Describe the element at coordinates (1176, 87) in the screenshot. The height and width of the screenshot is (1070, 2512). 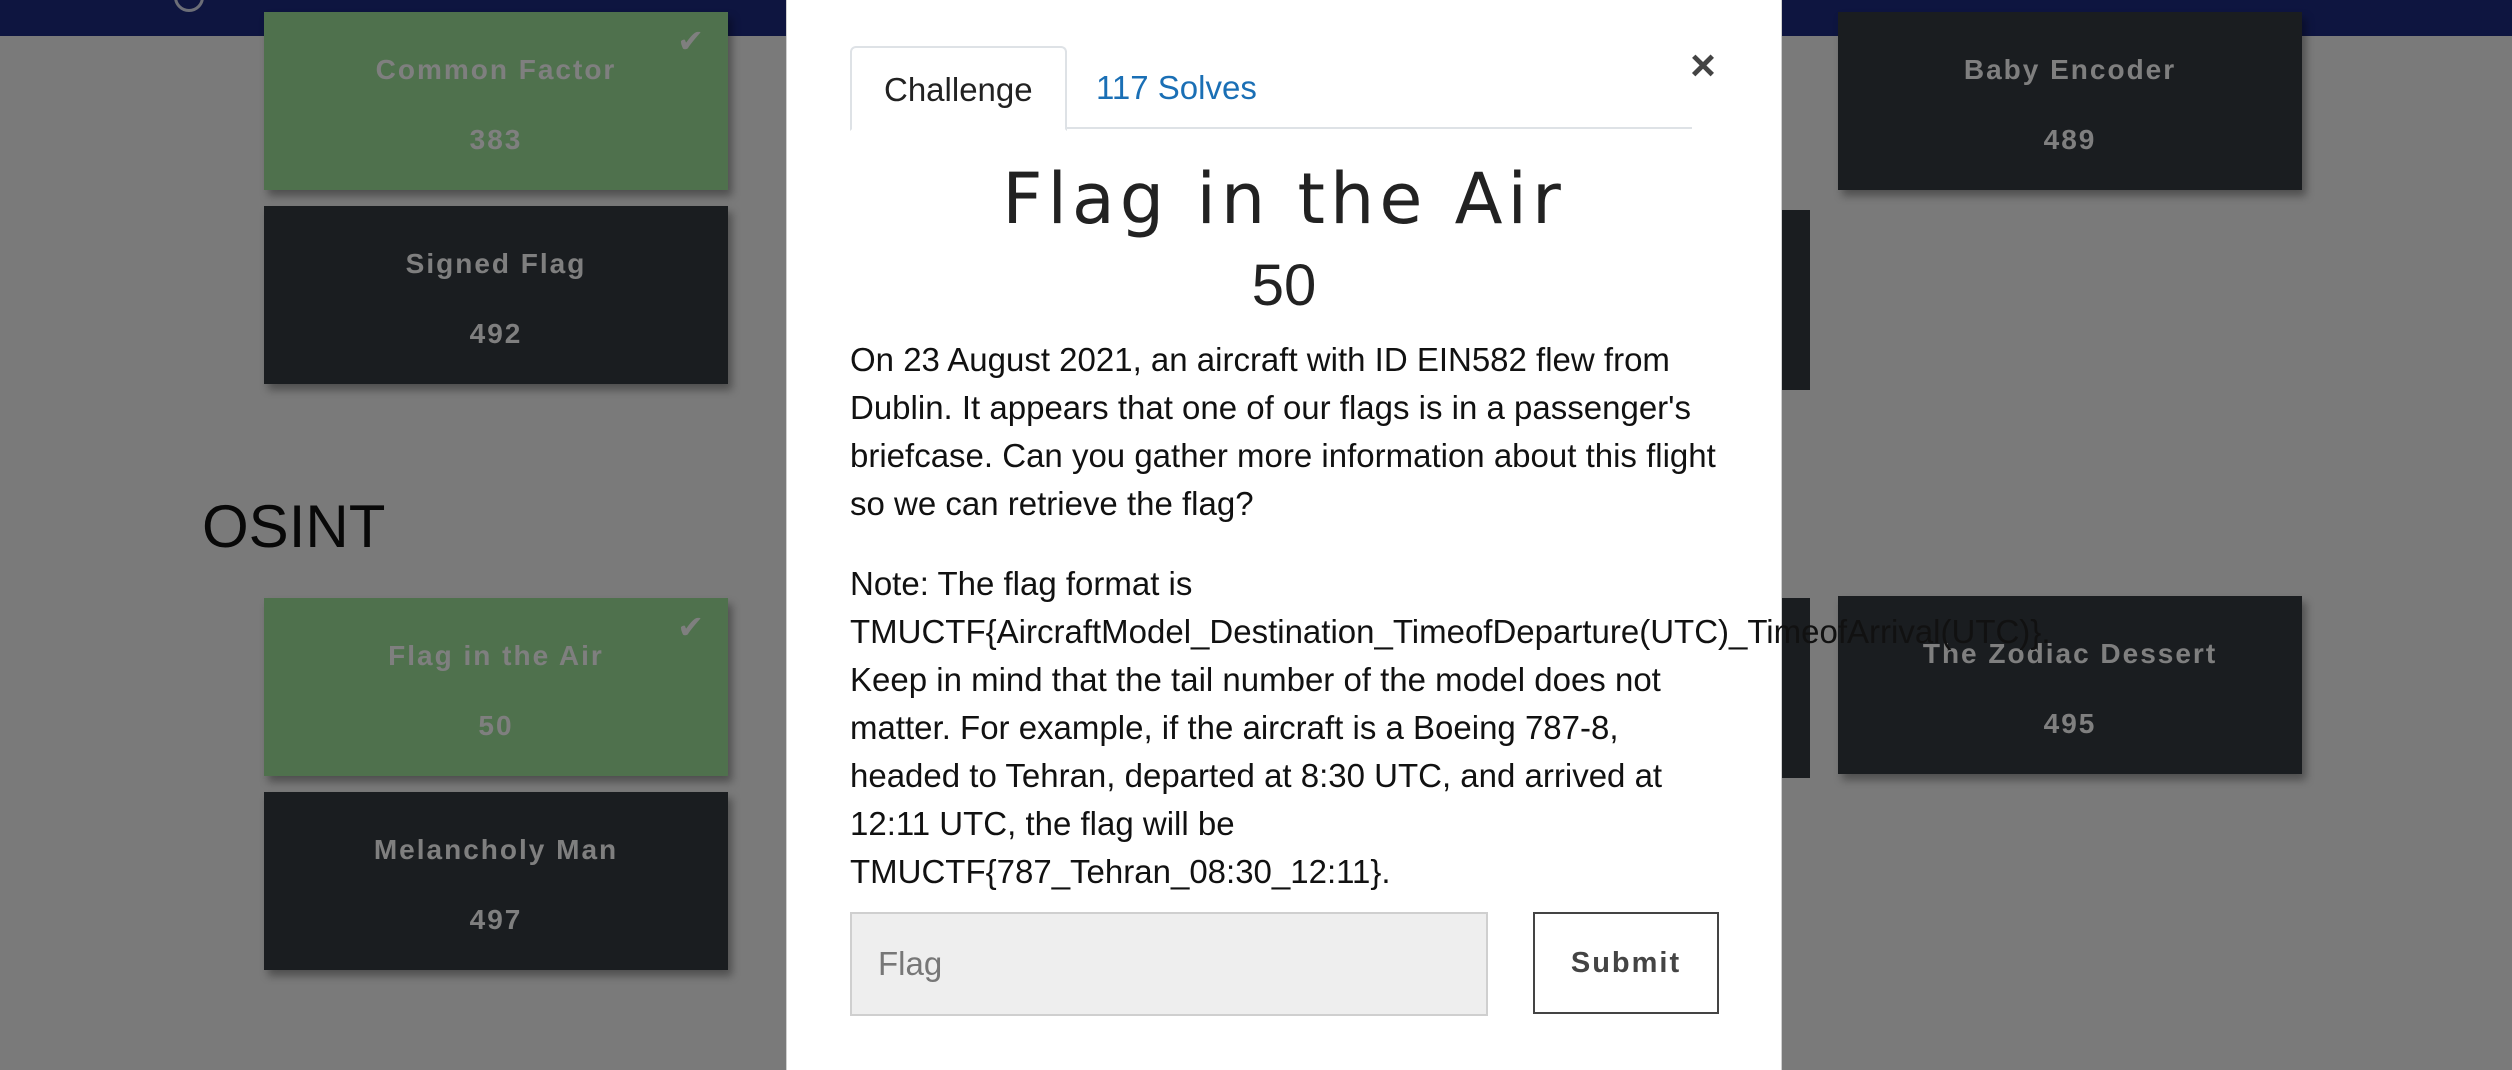
I see `tab-solves: 117 Solves` at that location.